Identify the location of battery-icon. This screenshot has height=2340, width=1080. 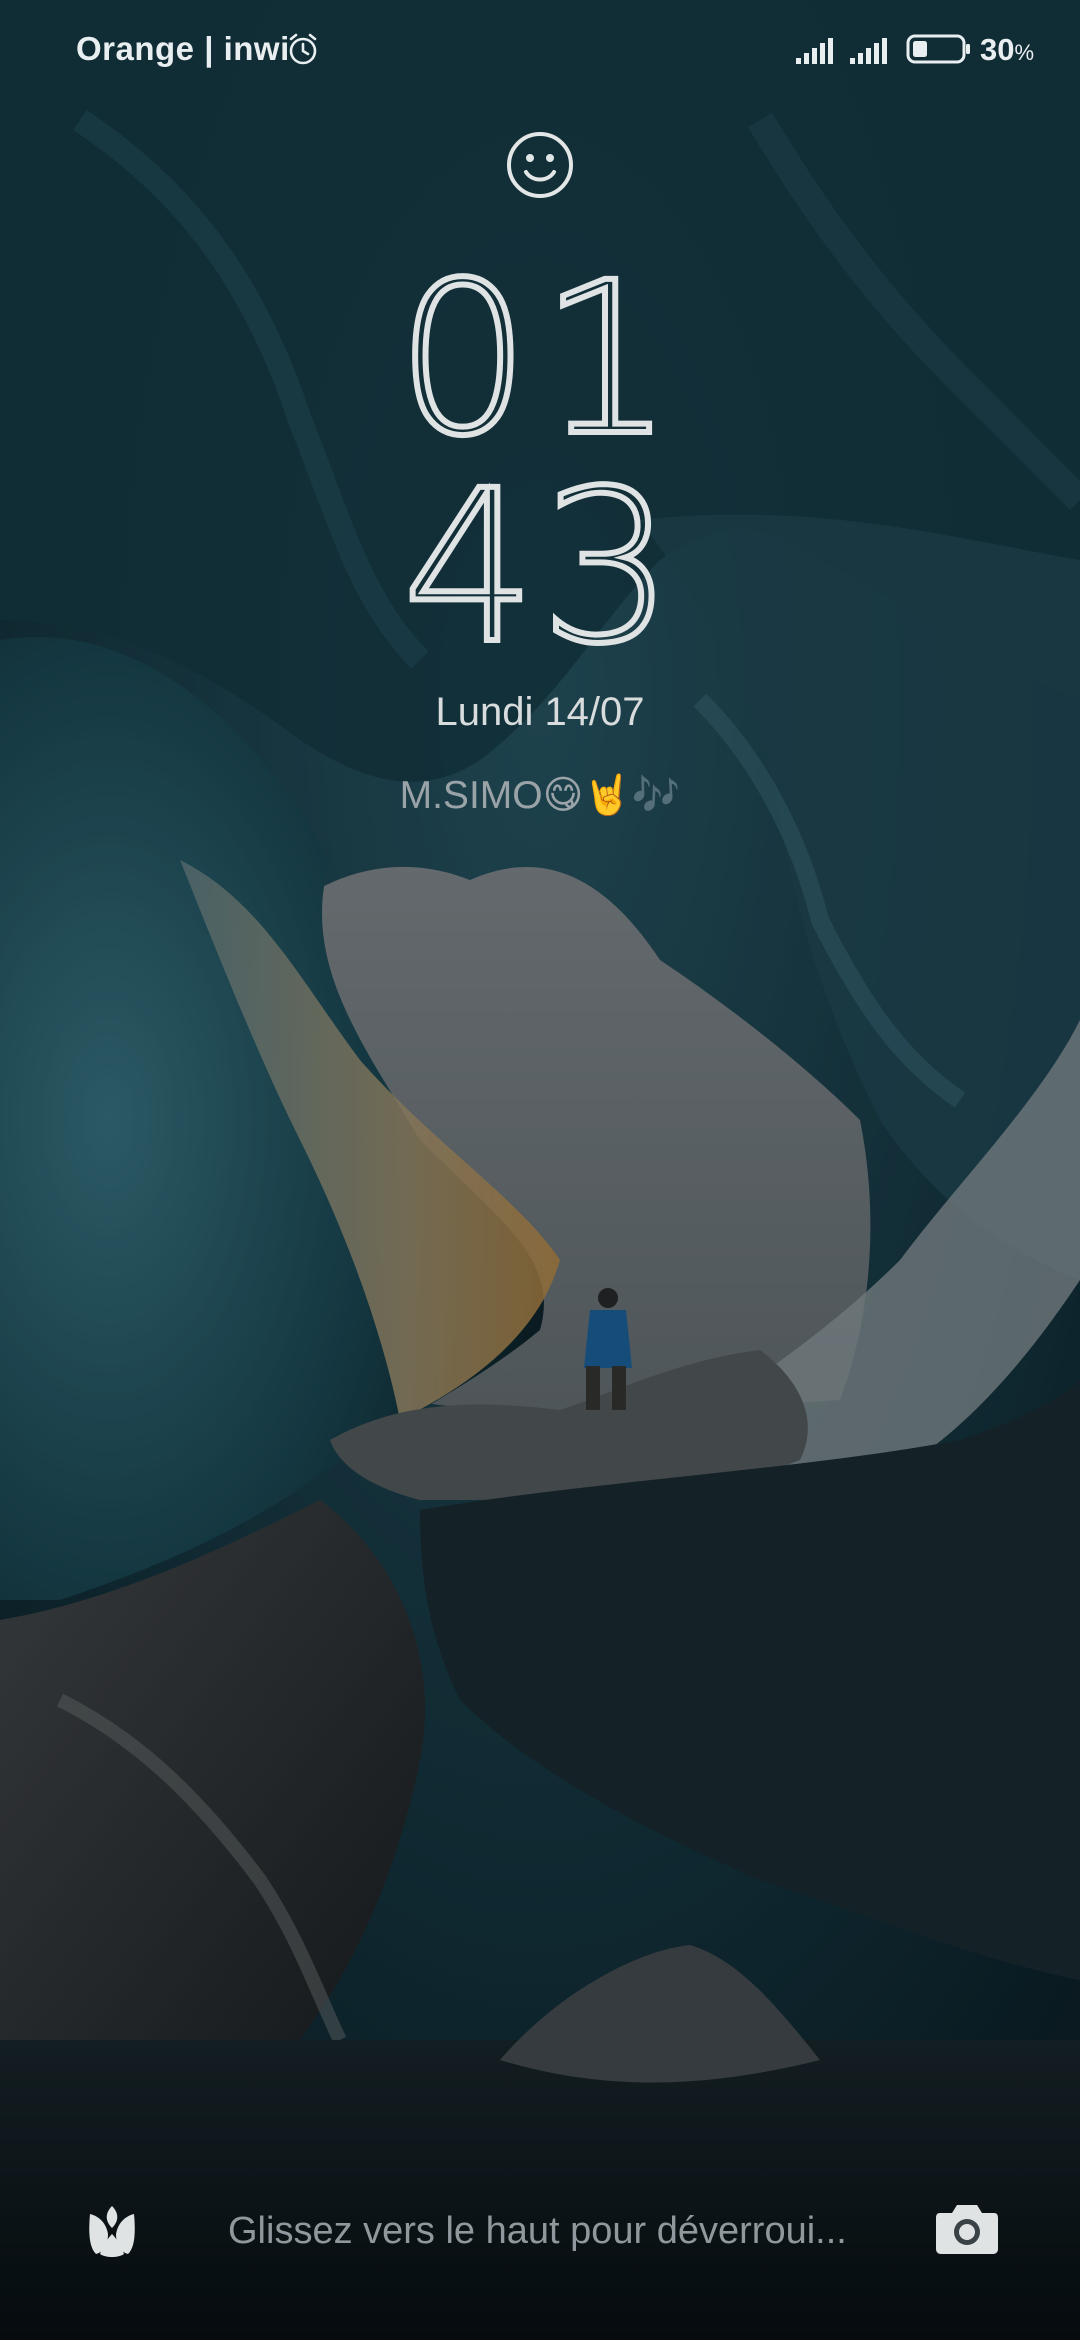
(938, 49).